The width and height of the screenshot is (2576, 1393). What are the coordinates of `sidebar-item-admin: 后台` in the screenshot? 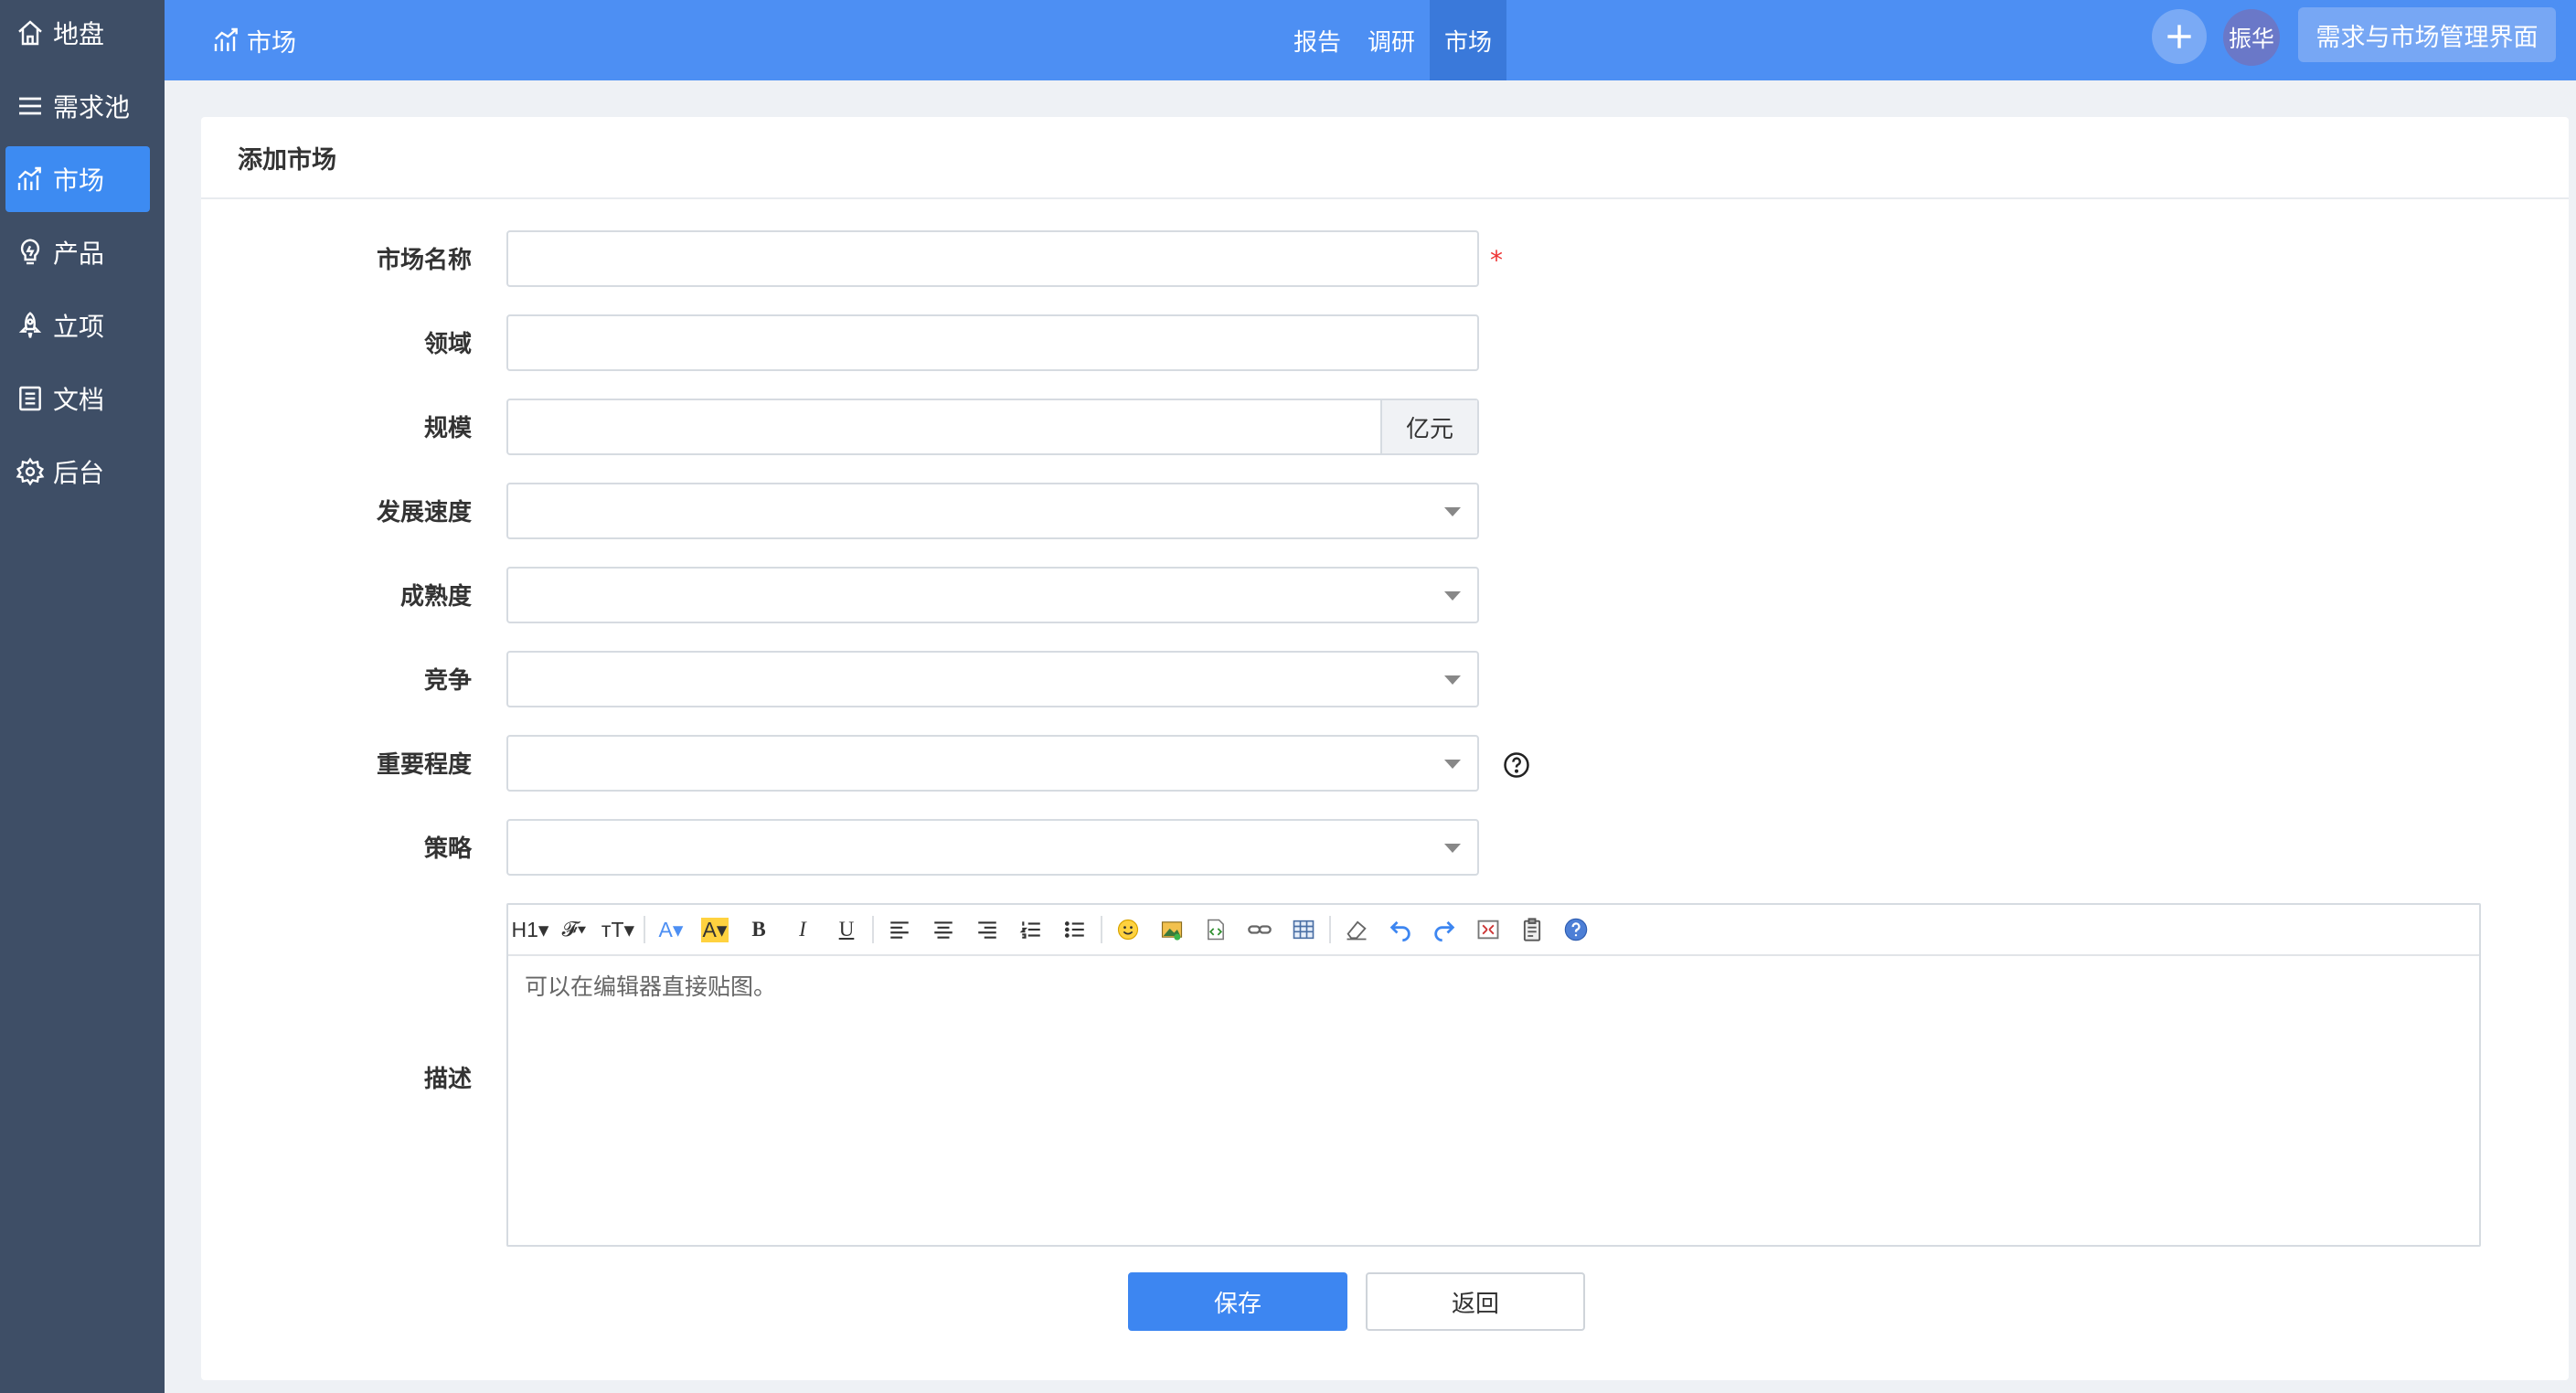 It's located at (78, 472).